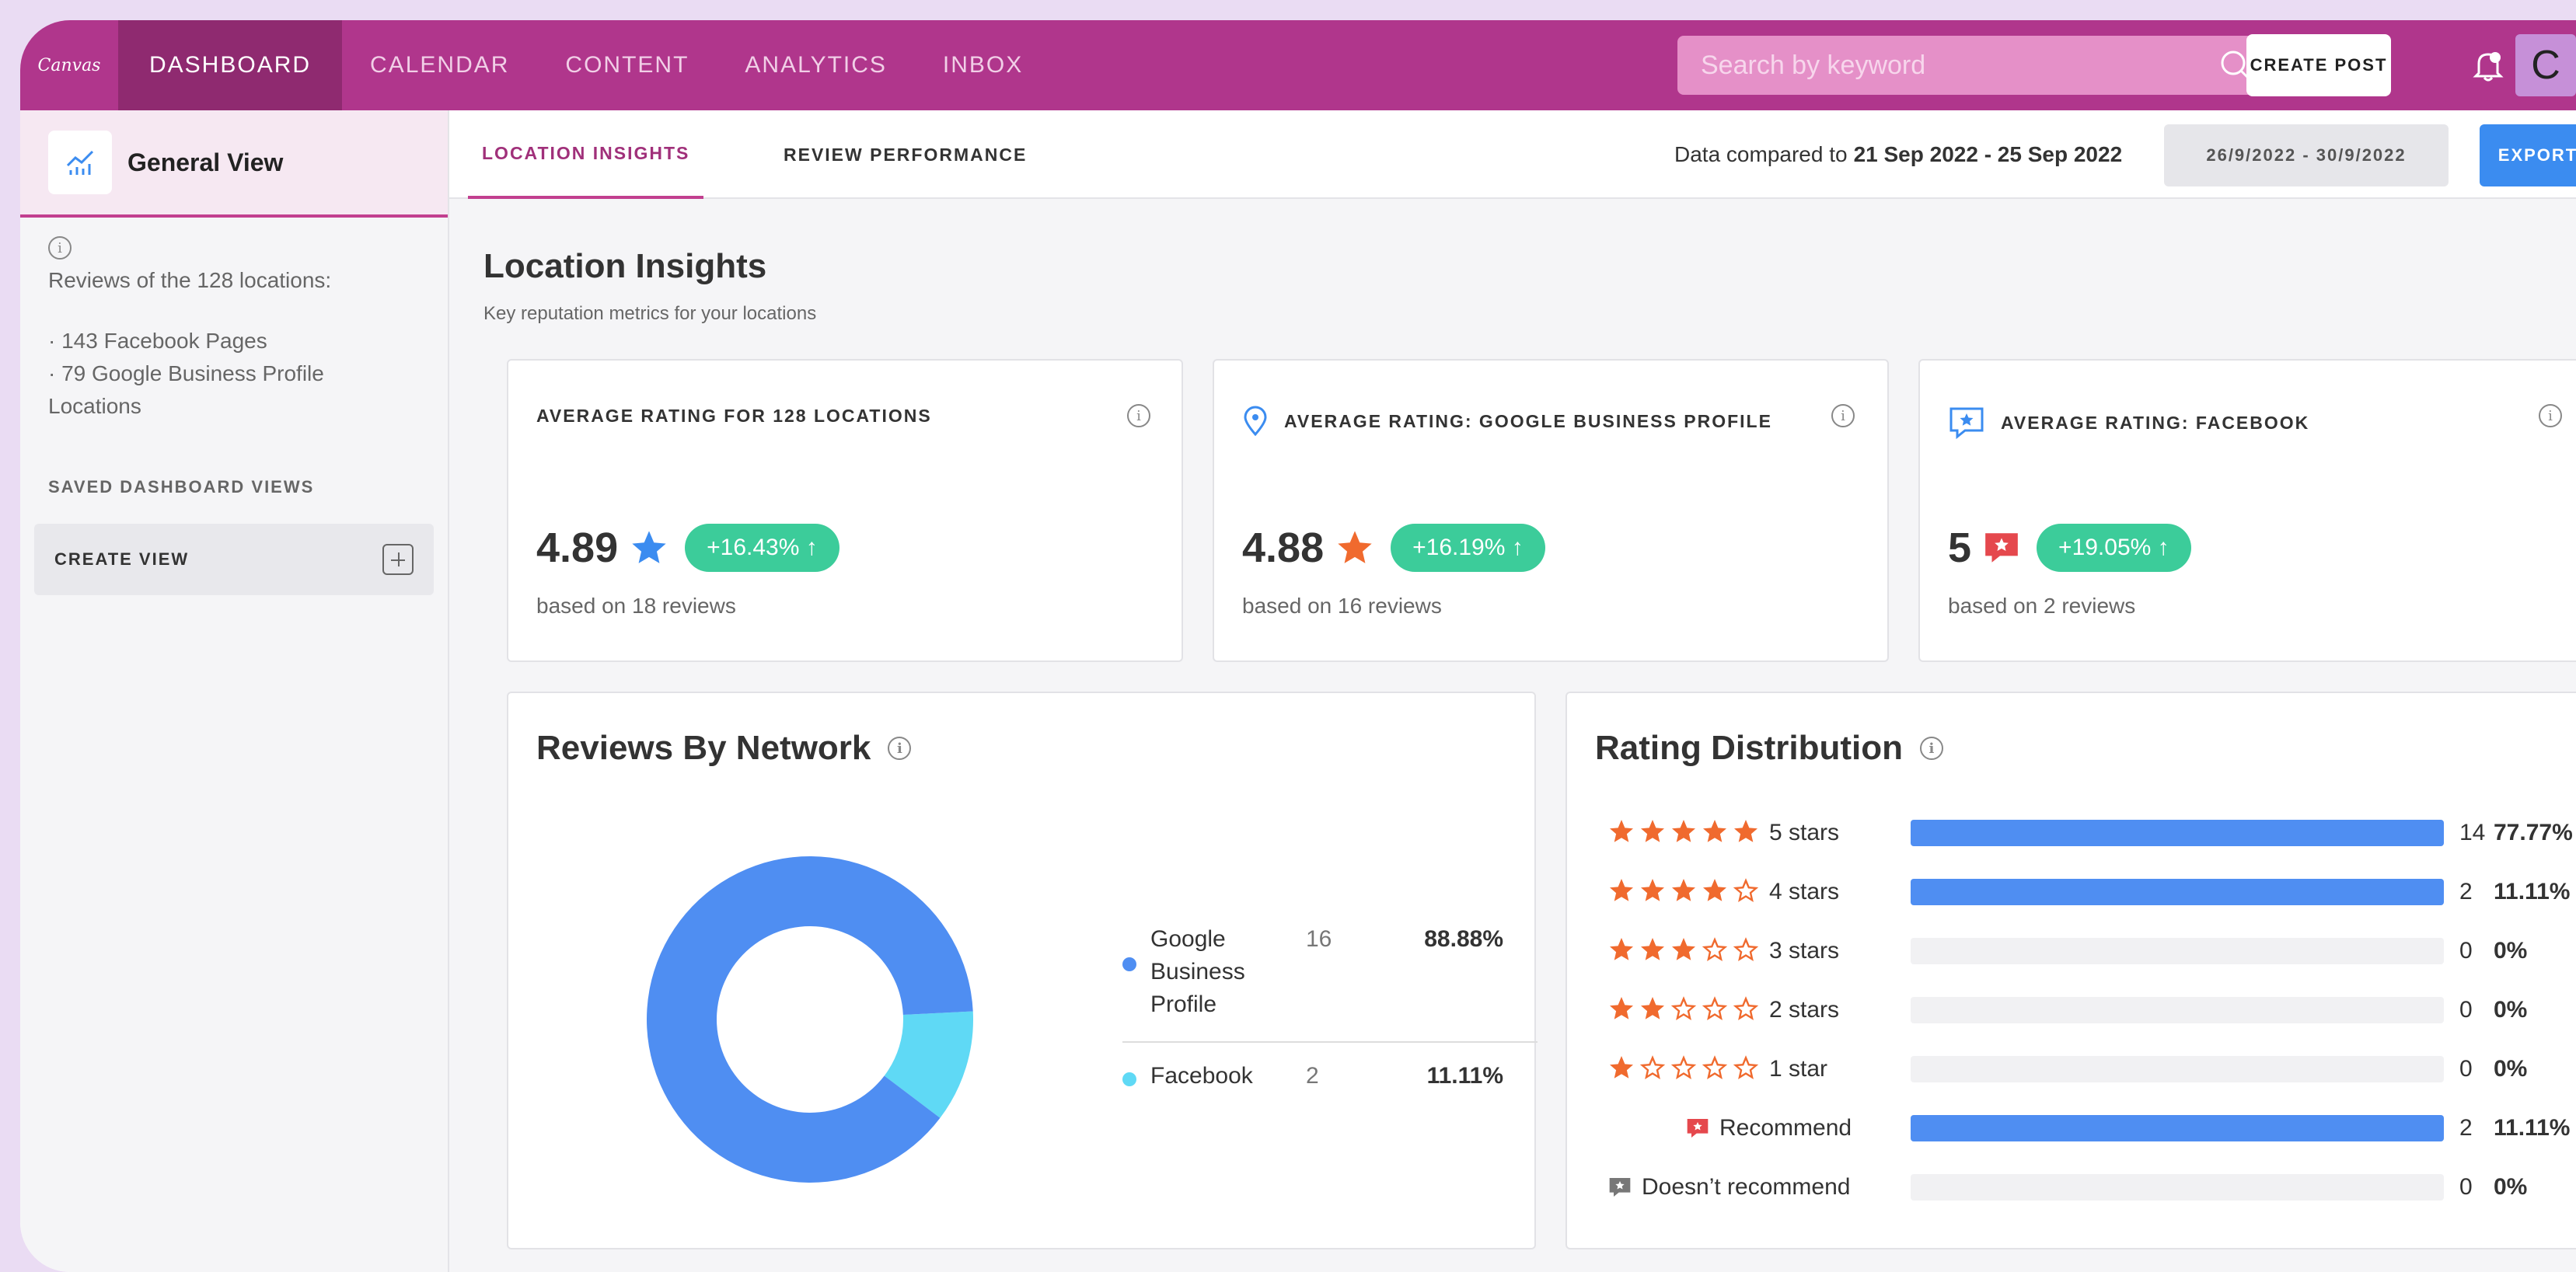  Describe the element at coordinates (2466, 891) in the screenshot. I see `rating-count: 2` at that location.